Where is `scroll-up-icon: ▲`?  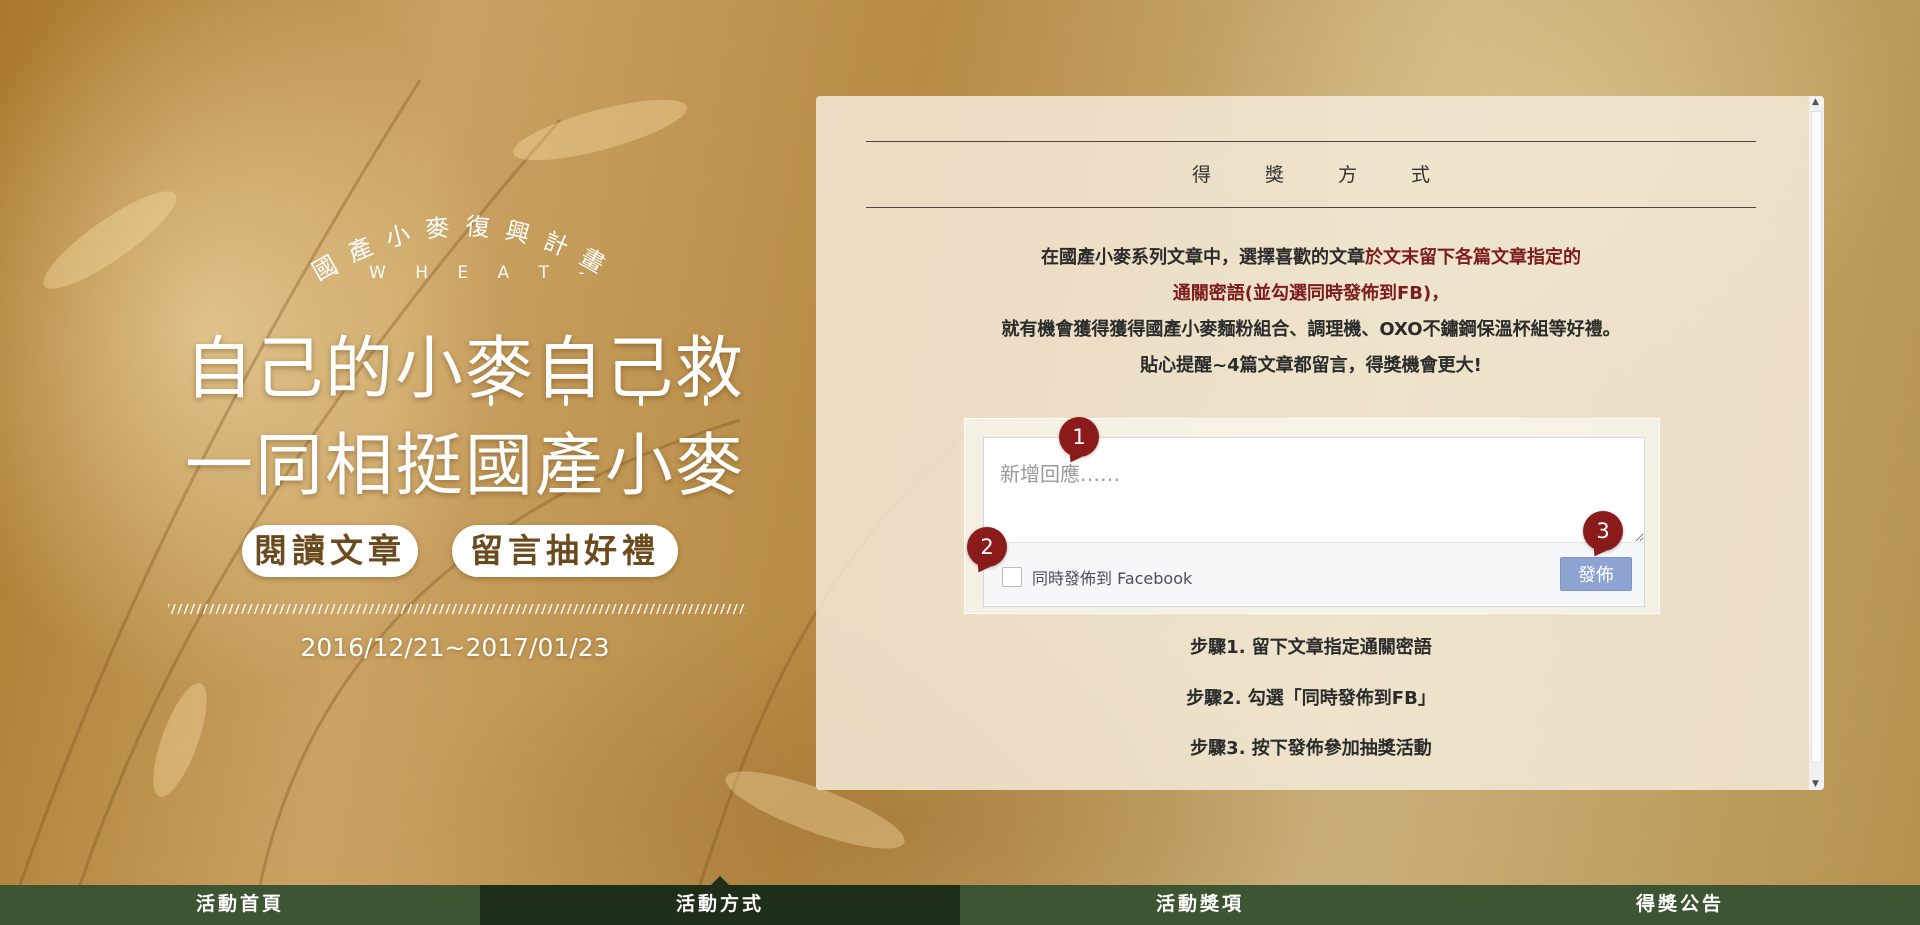
scroll-up-icon: ▲ is located at coordinates (1815, 102).